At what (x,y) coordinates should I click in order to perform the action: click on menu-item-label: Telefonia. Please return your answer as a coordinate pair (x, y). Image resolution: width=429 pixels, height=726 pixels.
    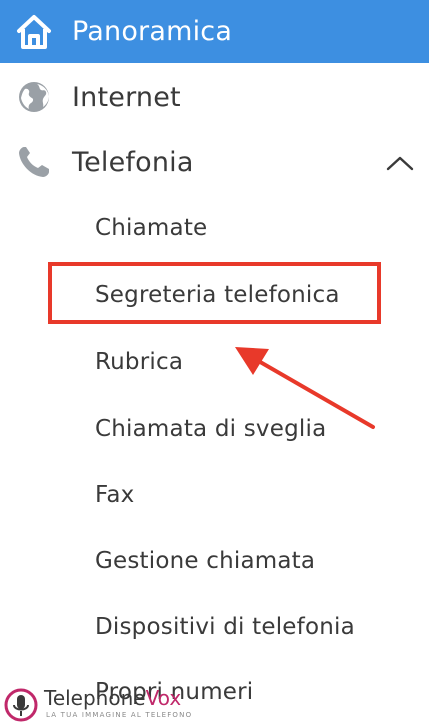
    Looking at the image, I should click on (133, 162).